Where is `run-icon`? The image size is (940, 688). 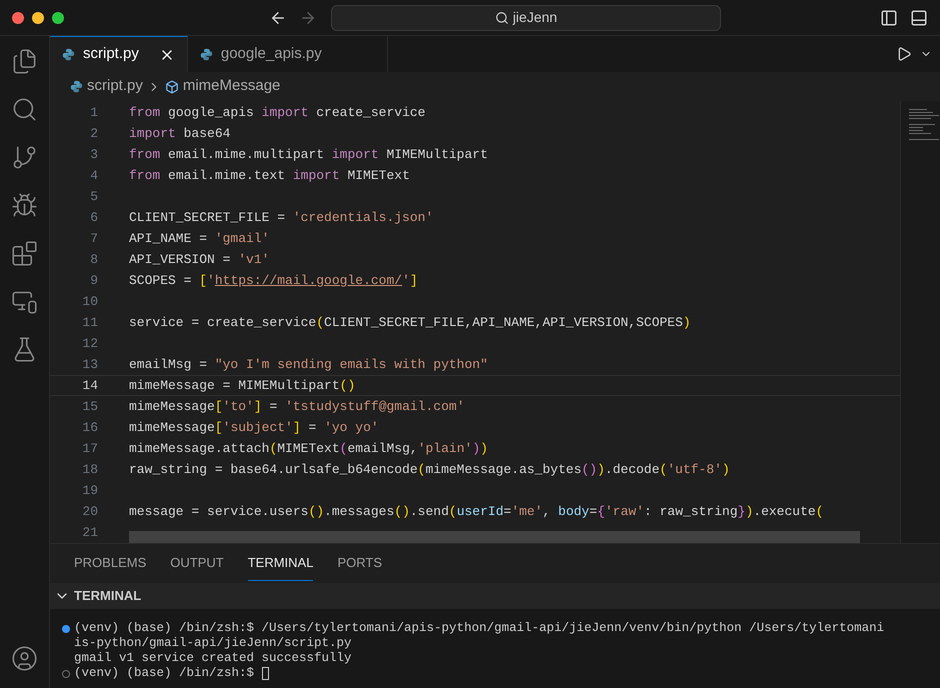
run-icon is located at coordinates (904, 54).